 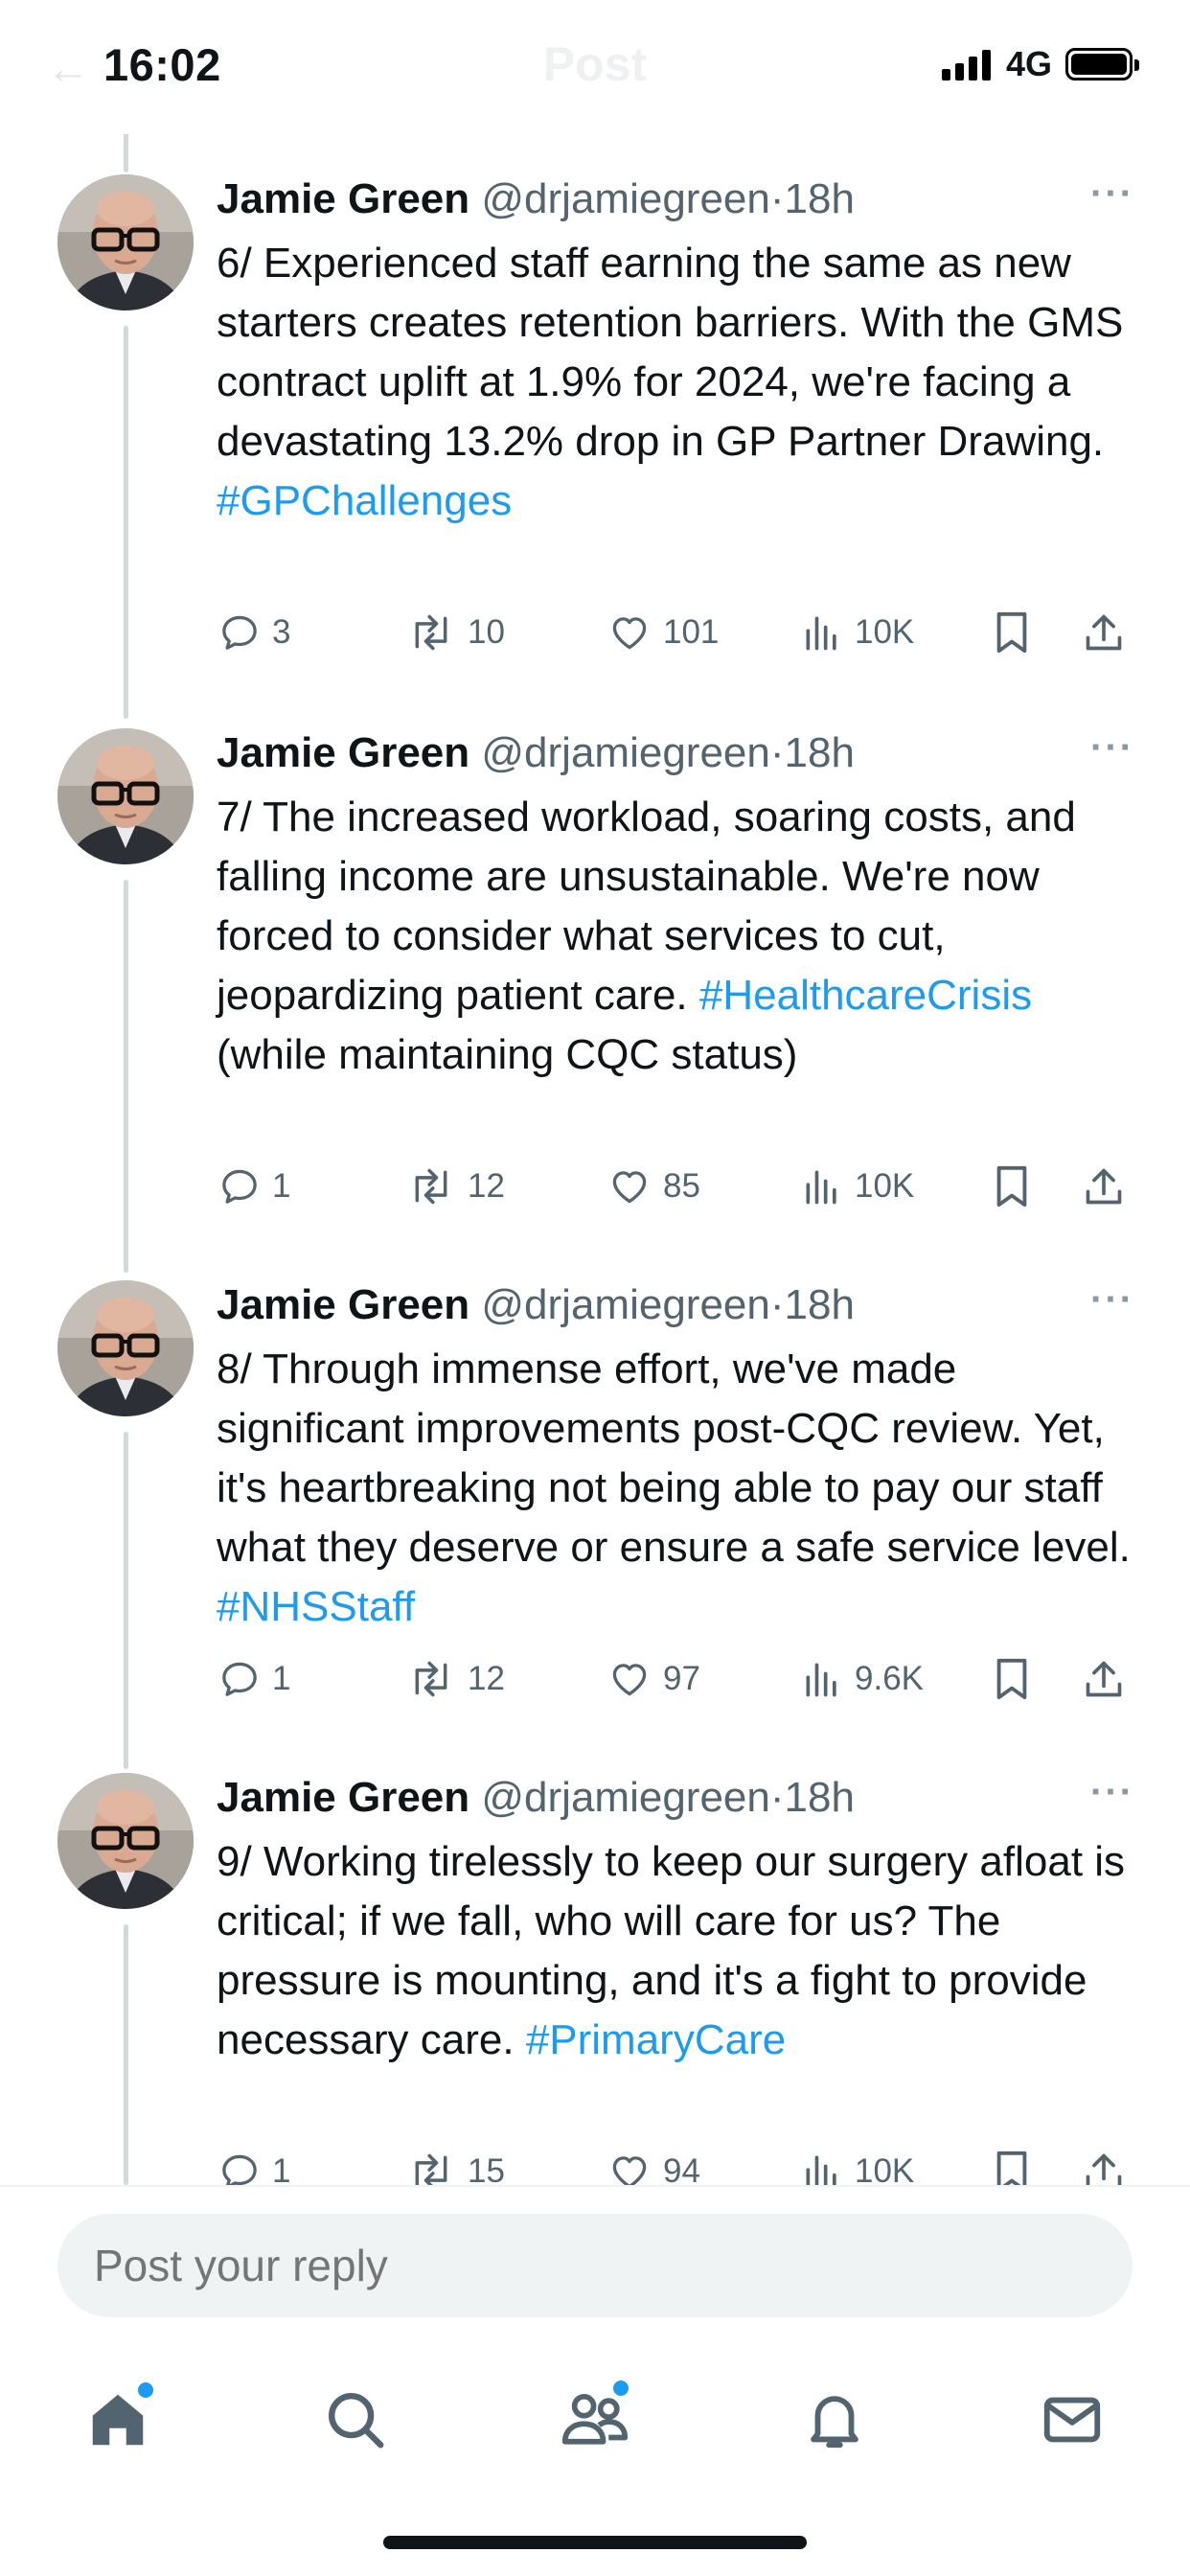 What do you see at coordinates (118, 2420) in the screenshot?
I see `tab-home` at bounding box center [118, 2420].